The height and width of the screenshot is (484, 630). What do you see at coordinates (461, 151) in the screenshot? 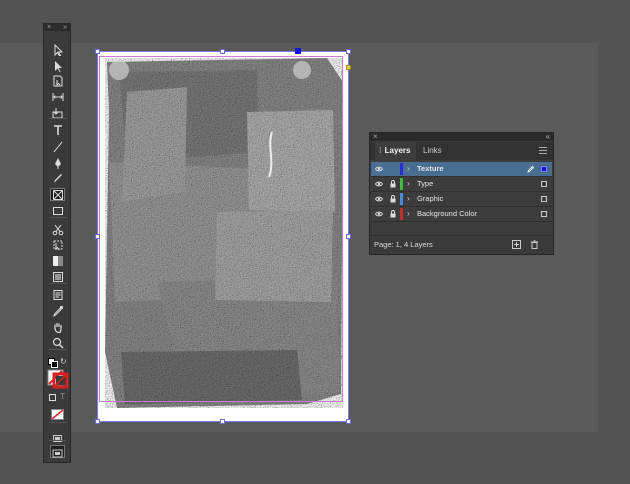
I see `panel-tabs: ⁞ Layers Links` at bounding box center [461, 151].